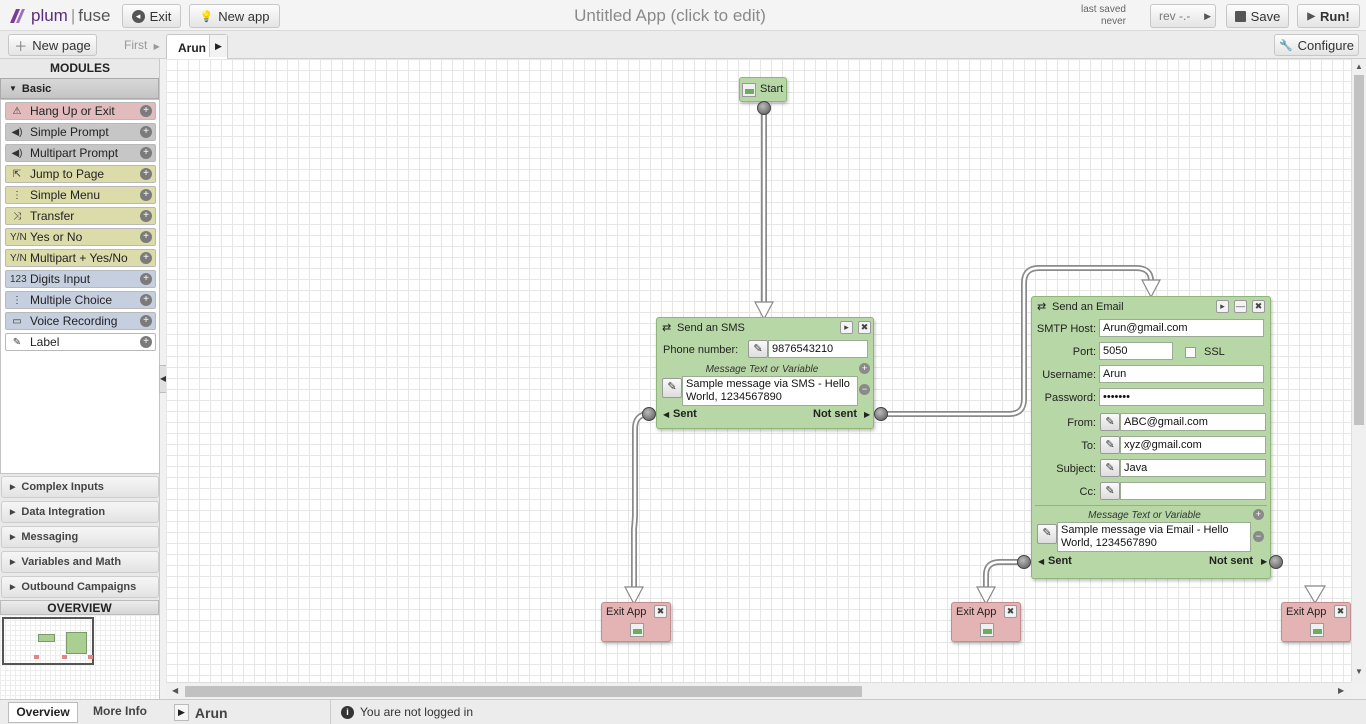 Image resolution: width=1366 pixels, height=724 pixels. I want to click on run-button: ▶ Run!, so click(1328, 16).